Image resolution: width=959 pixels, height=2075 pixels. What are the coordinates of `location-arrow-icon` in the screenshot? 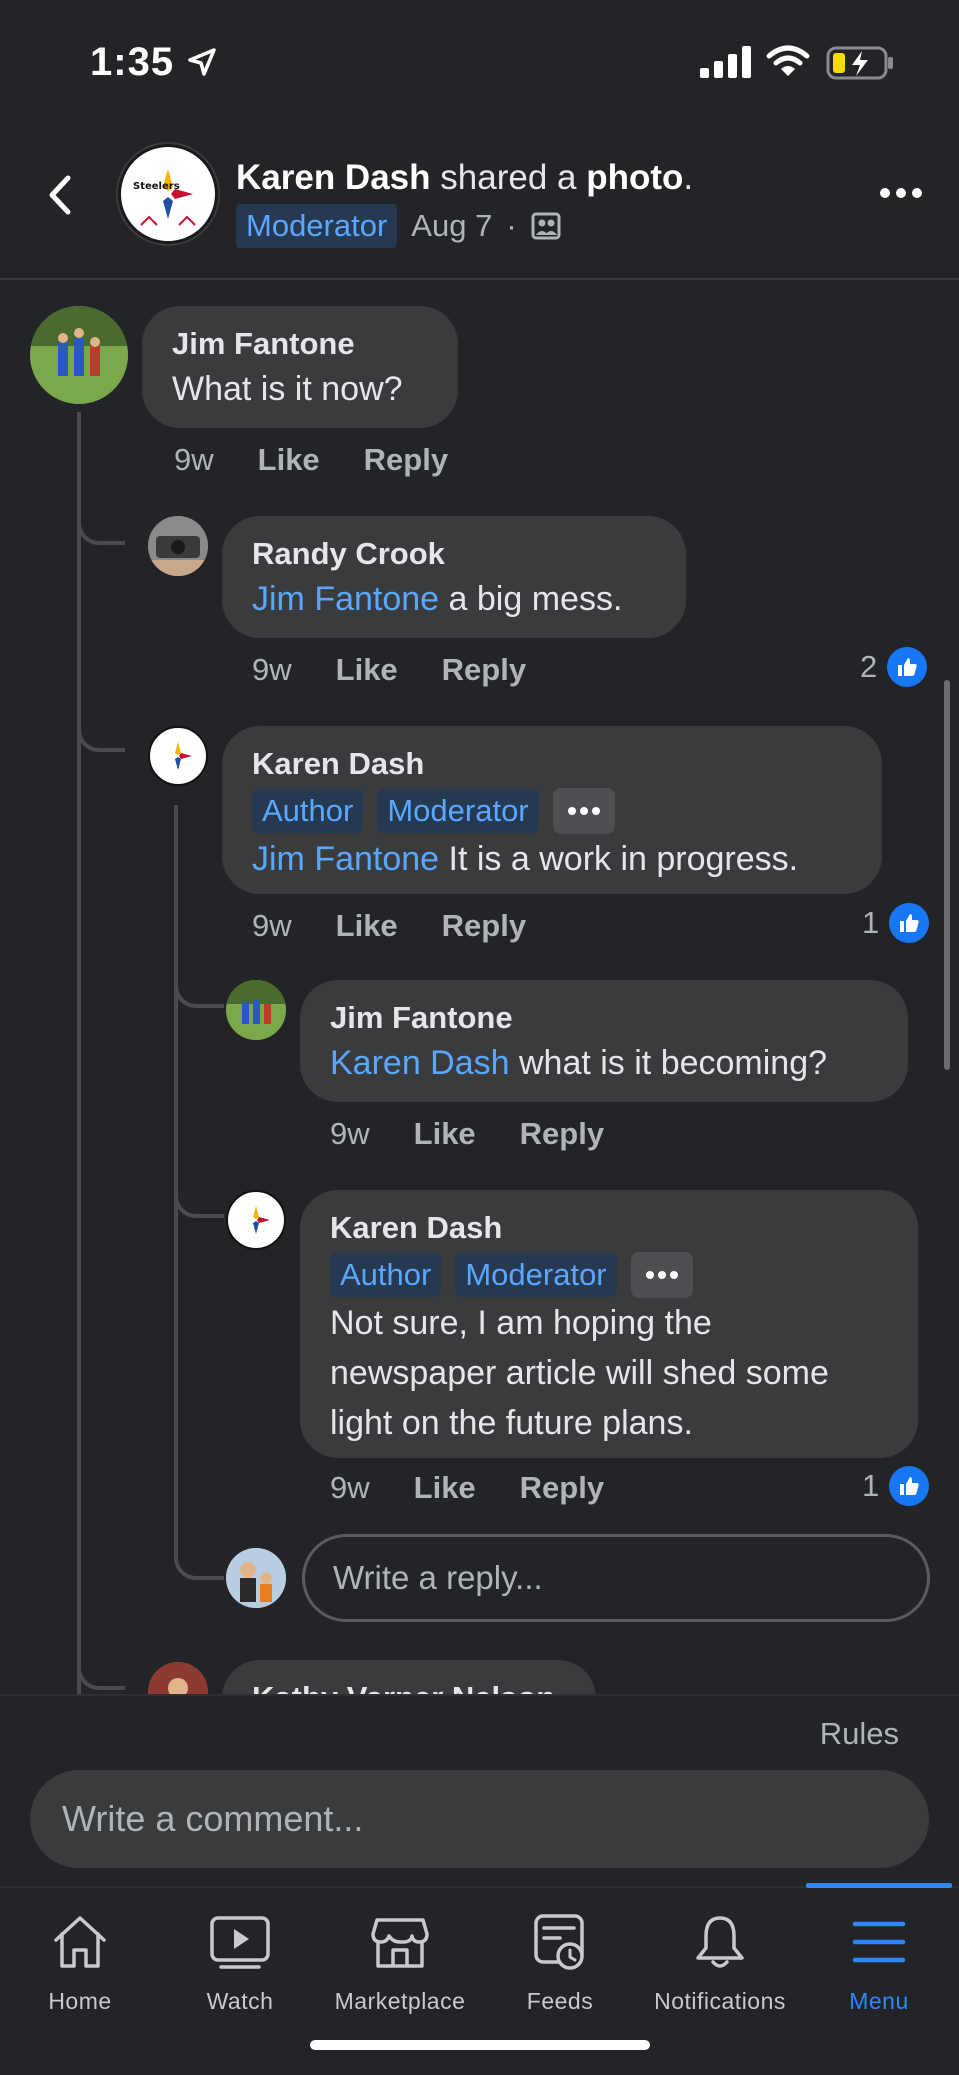 It's located at (202, 62).